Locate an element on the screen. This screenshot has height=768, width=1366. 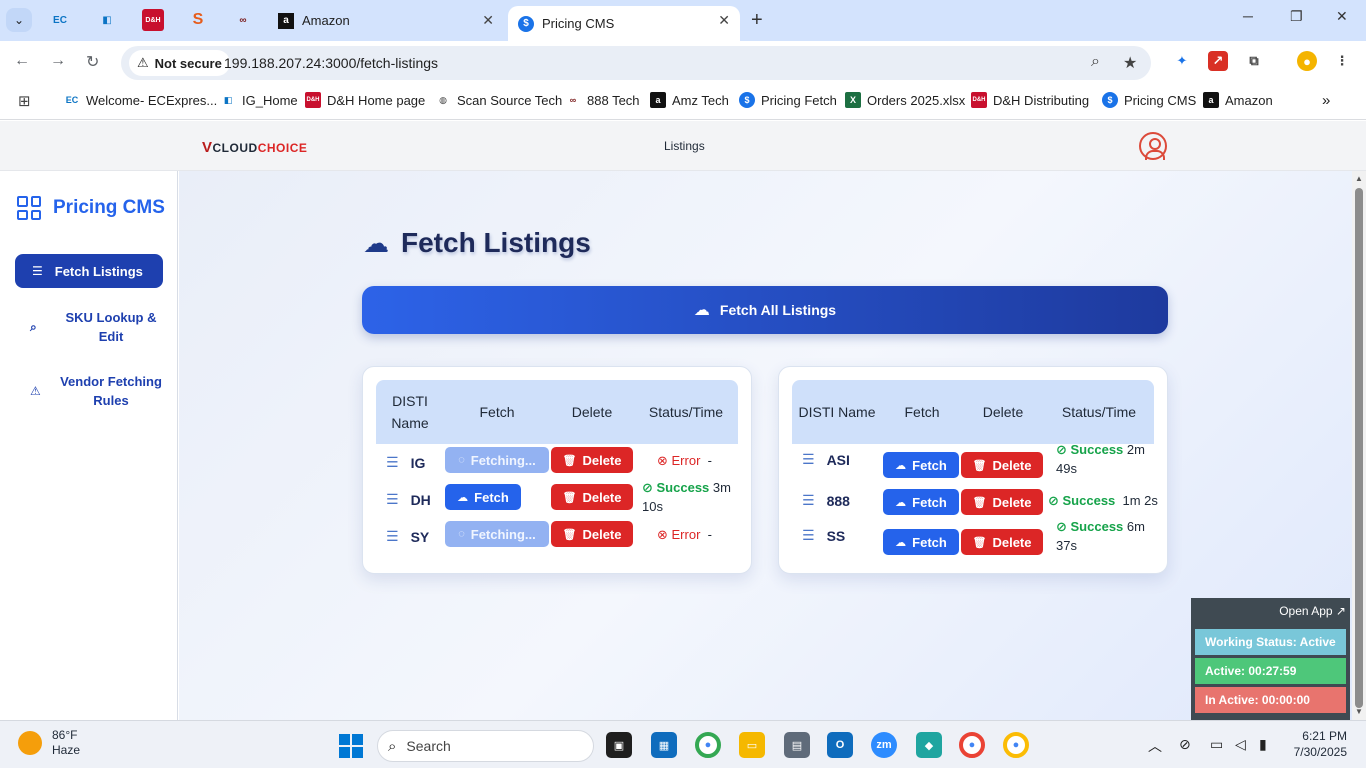
sidebar-item-sku-lookup: ⌕ SKU Lookup & Edit is located at coordinates (100, 327).